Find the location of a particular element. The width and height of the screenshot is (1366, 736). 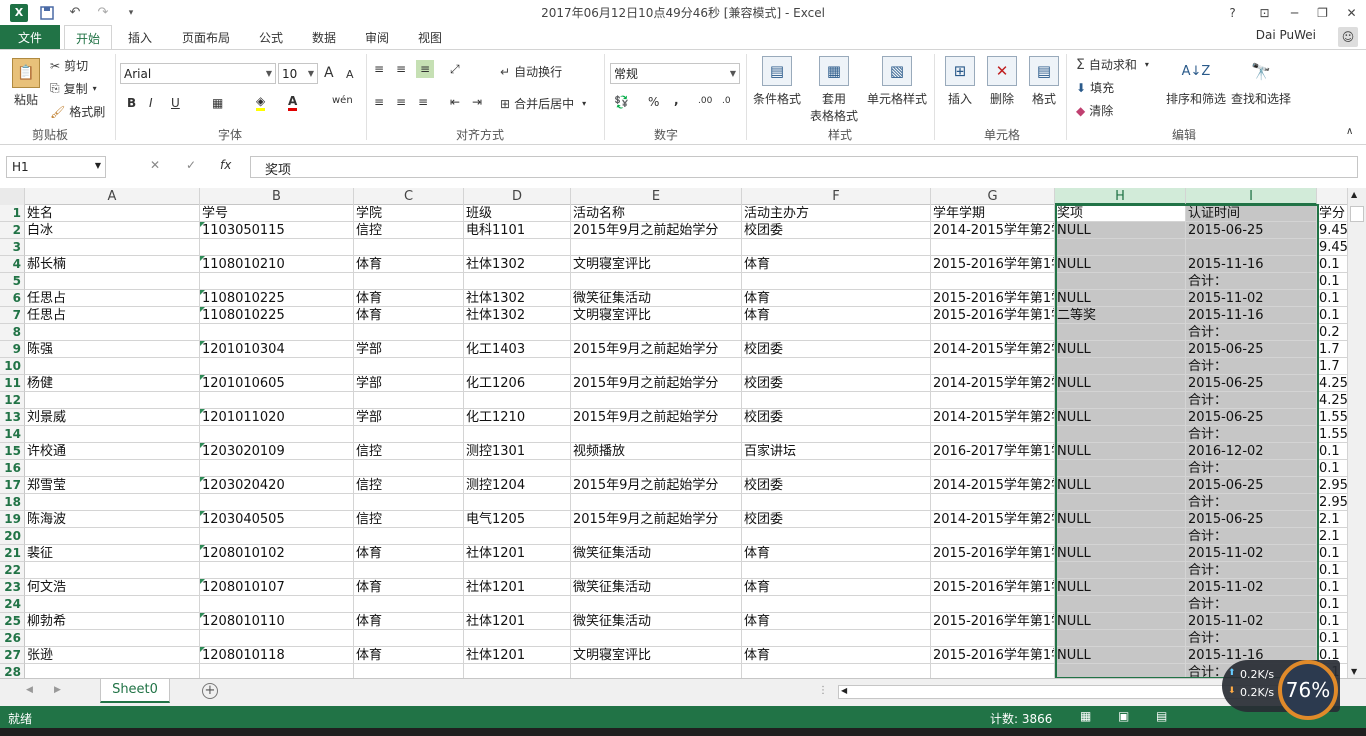

cell-d: 社体1201 is located at coordinates (517, 553).